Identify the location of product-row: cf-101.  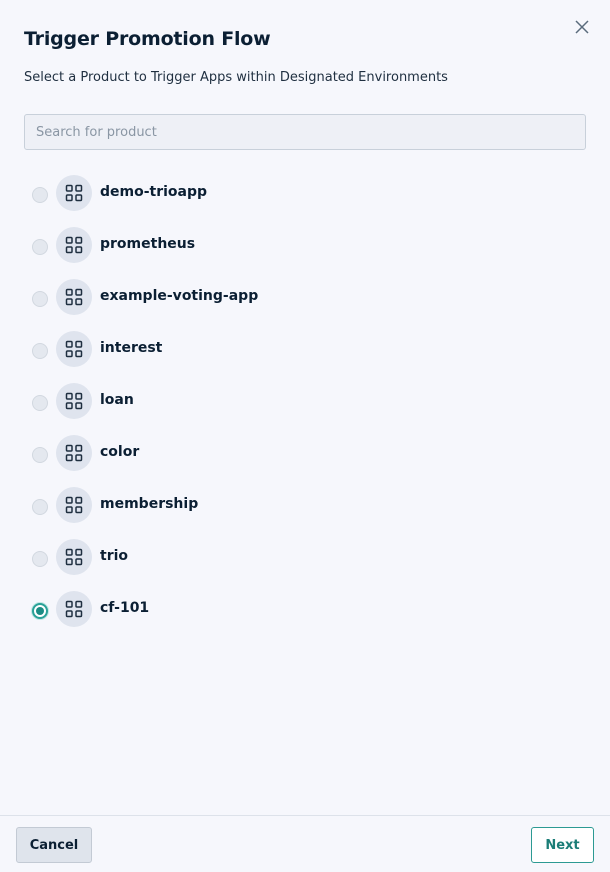
(305, 609).